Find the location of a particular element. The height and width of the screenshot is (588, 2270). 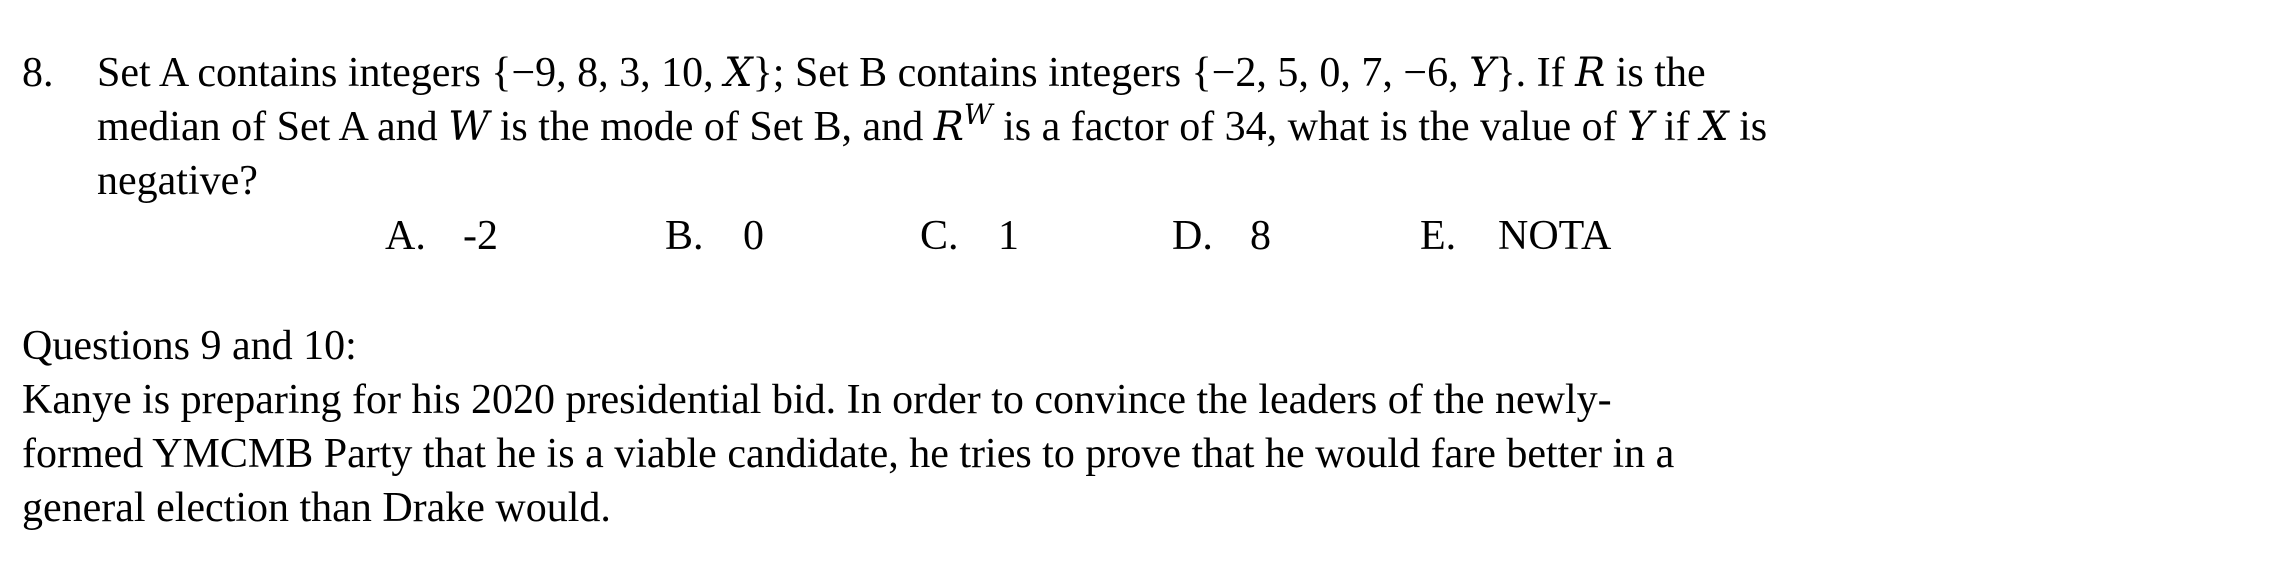

question-text-segment: median of Set A and is located at coordinates (273, 127).